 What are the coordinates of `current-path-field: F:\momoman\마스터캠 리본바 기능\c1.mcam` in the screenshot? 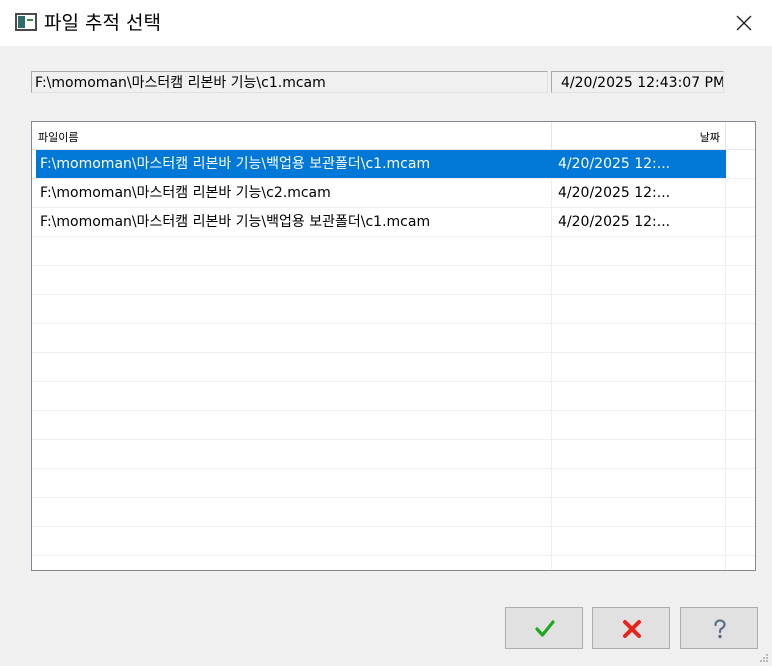 It's located at (289, 82).